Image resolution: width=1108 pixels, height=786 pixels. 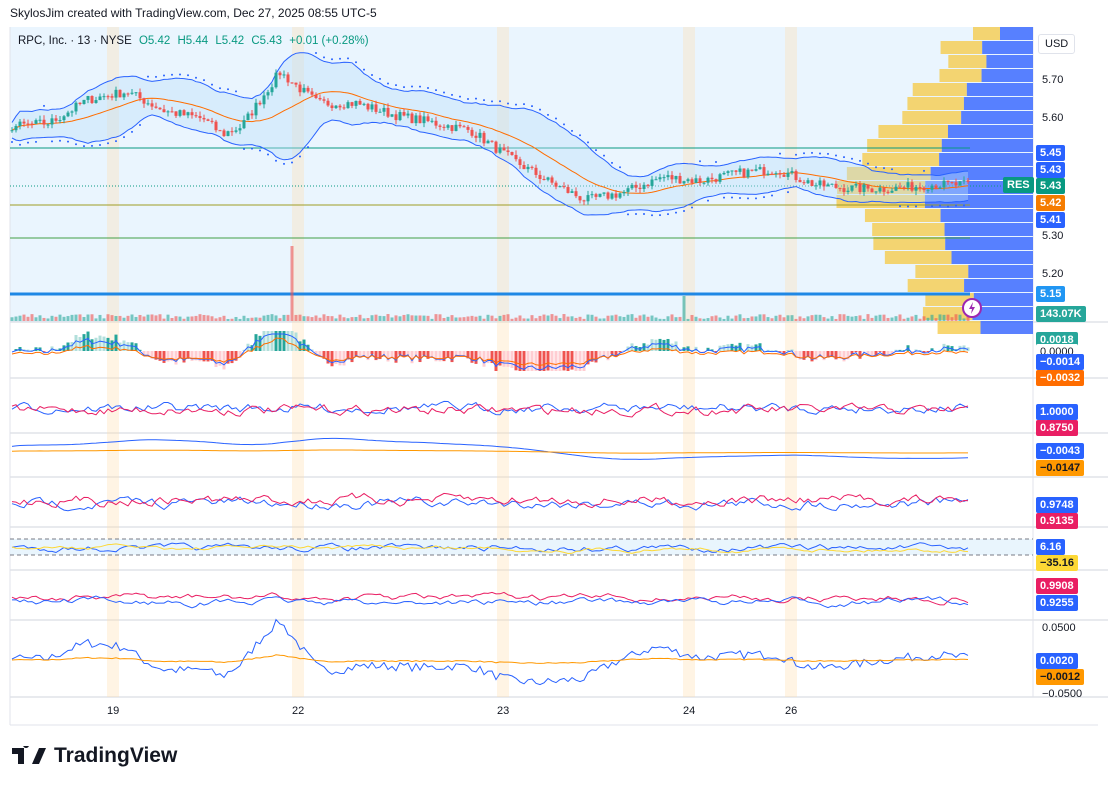 What do you see at coordinates (94, 756) in the screenshot?
I see `tradingview-logo: TradingView` at bounding box center [94, 756].